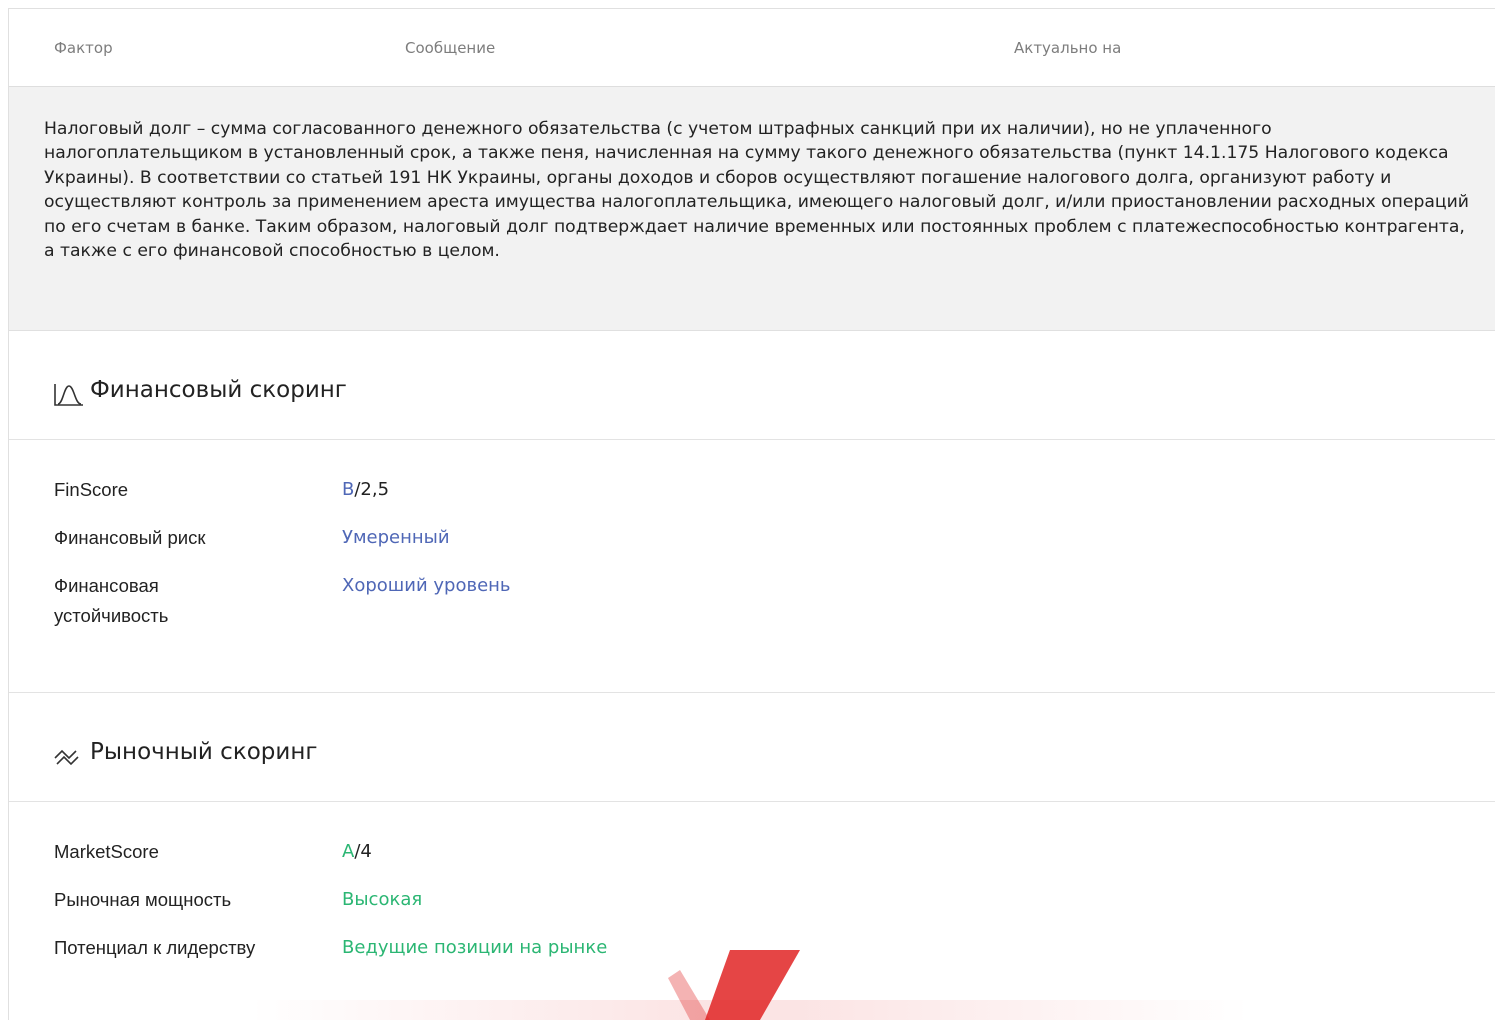 The image size is (1495, 1032). I want to click on financial-risk-value: Умеренный, so click(396, 538).